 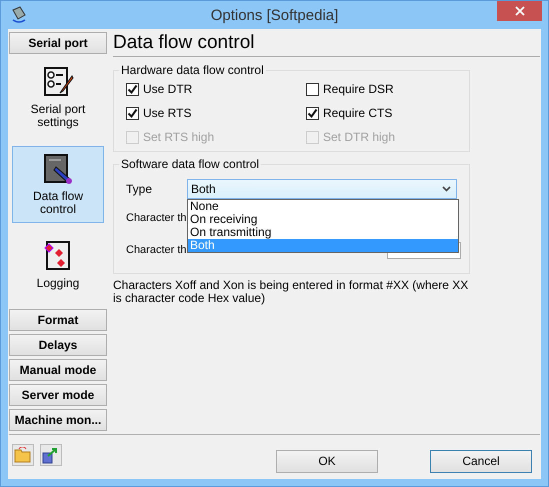 I want to click on checkbox: Use RTS, so click(x=216, y=113).